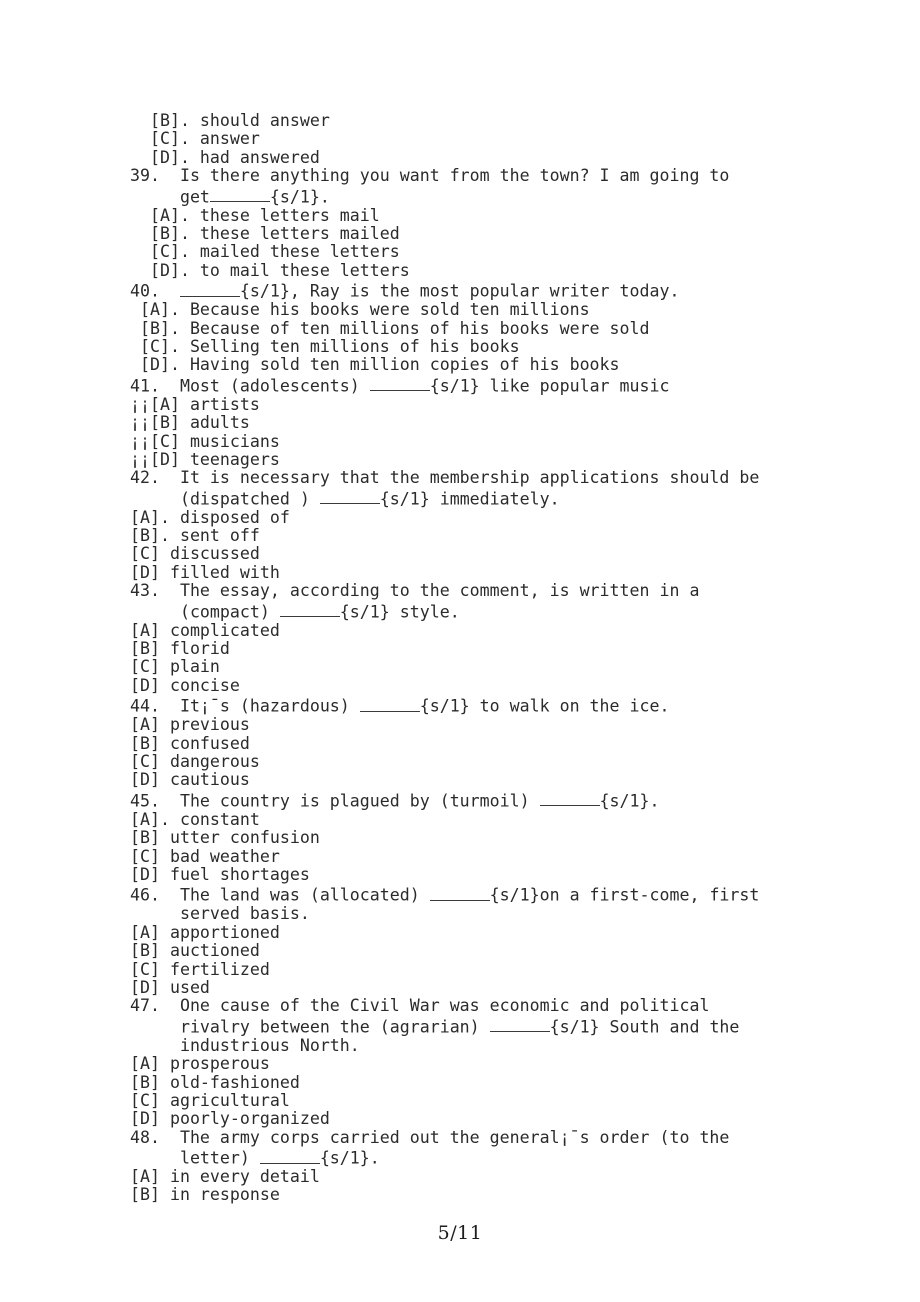 Image resolution: width=920 pixels, height=1302 pixels. Describe the element at coordinates (205, 459) in the screenshot. I see `line-text: ¡¡[D] teenagers` at that location.